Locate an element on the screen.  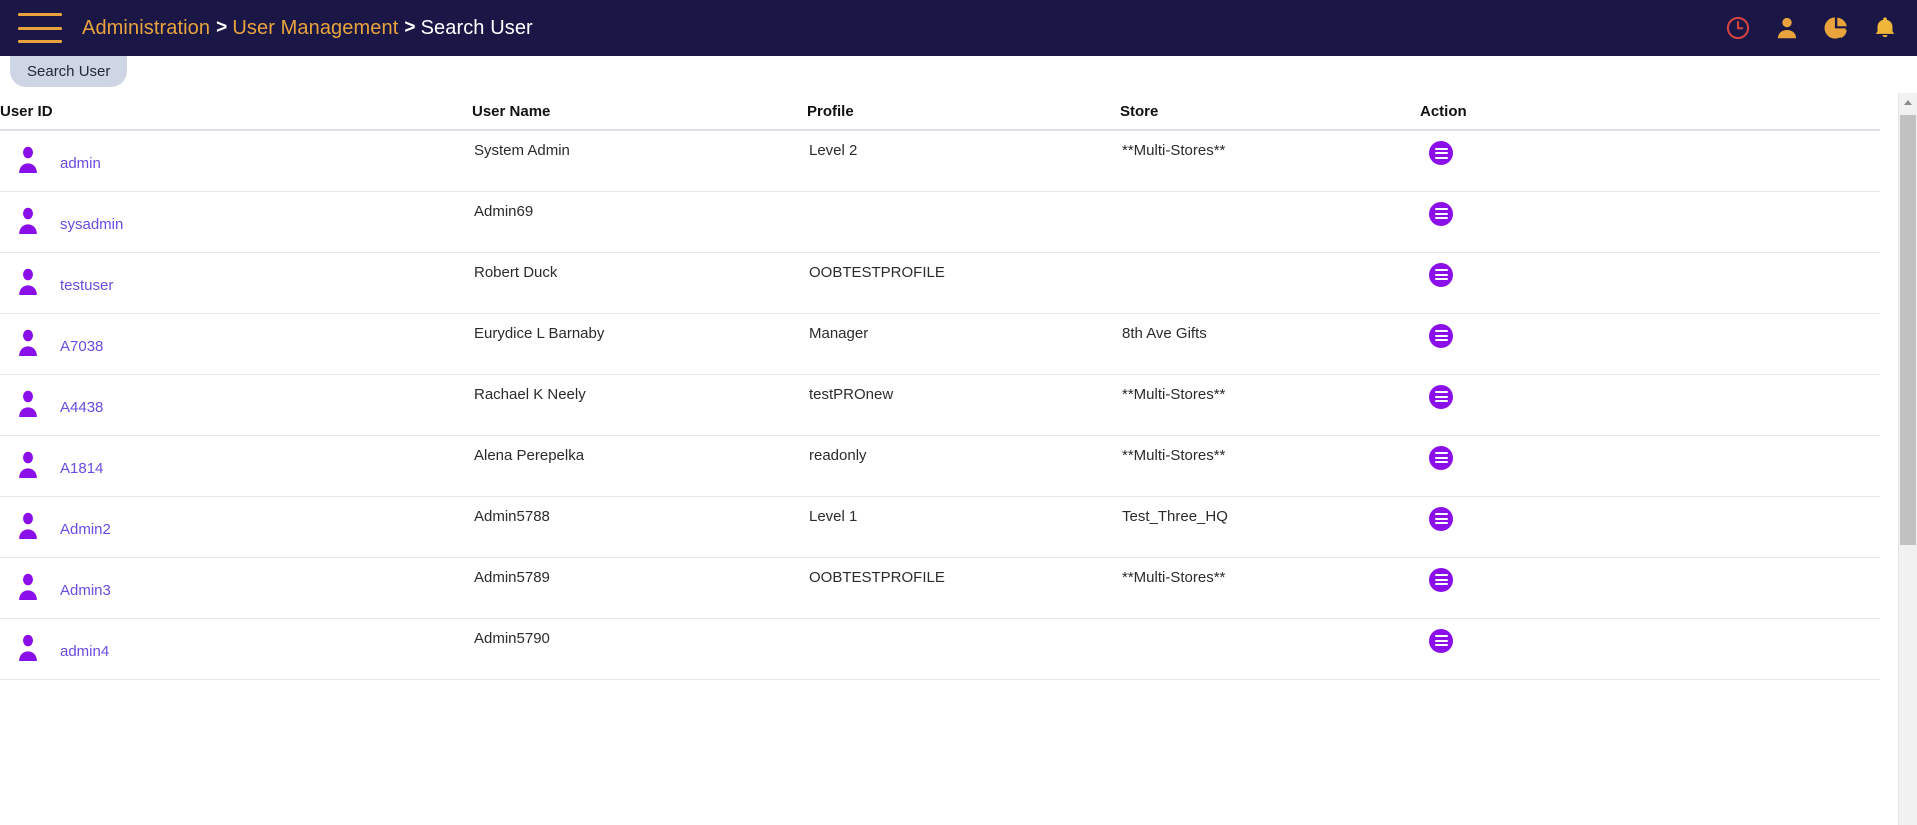
user-id-link: Admin2 is located at coordinates (85, 529).